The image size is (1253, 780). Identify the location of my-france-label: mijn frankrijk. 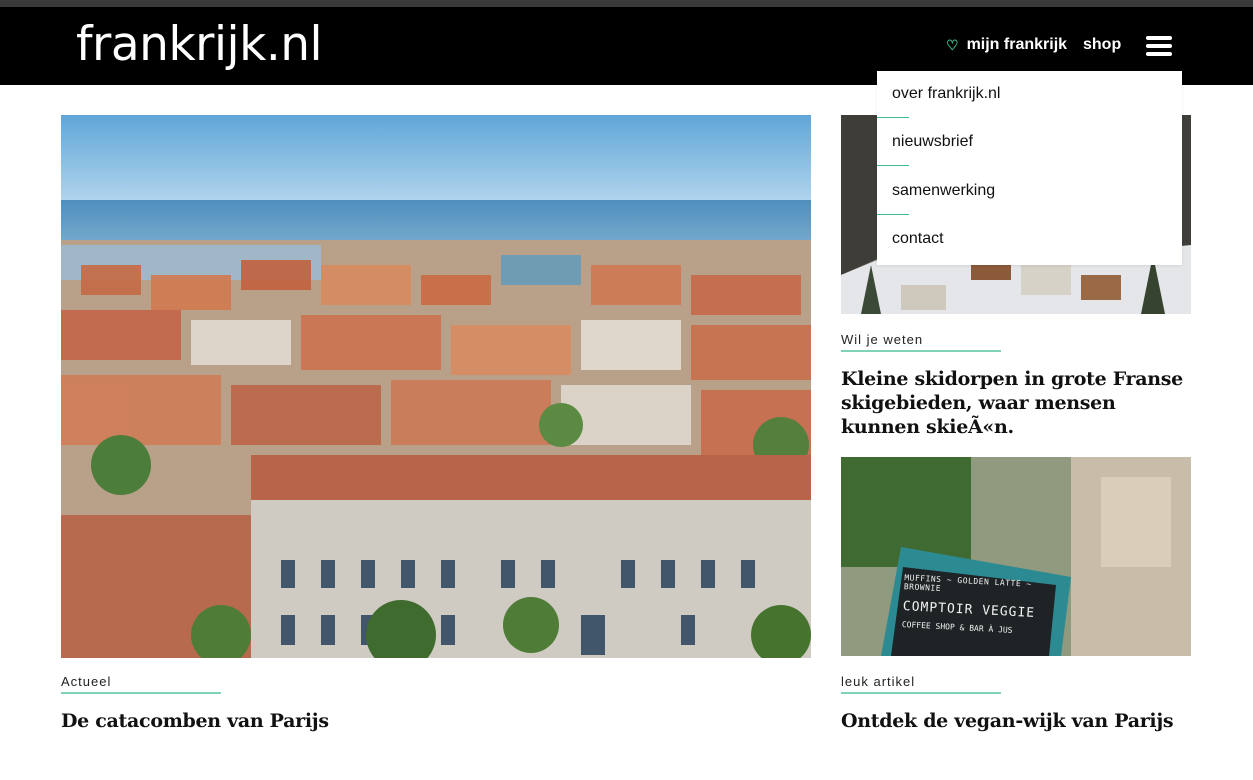
(1017, 44).